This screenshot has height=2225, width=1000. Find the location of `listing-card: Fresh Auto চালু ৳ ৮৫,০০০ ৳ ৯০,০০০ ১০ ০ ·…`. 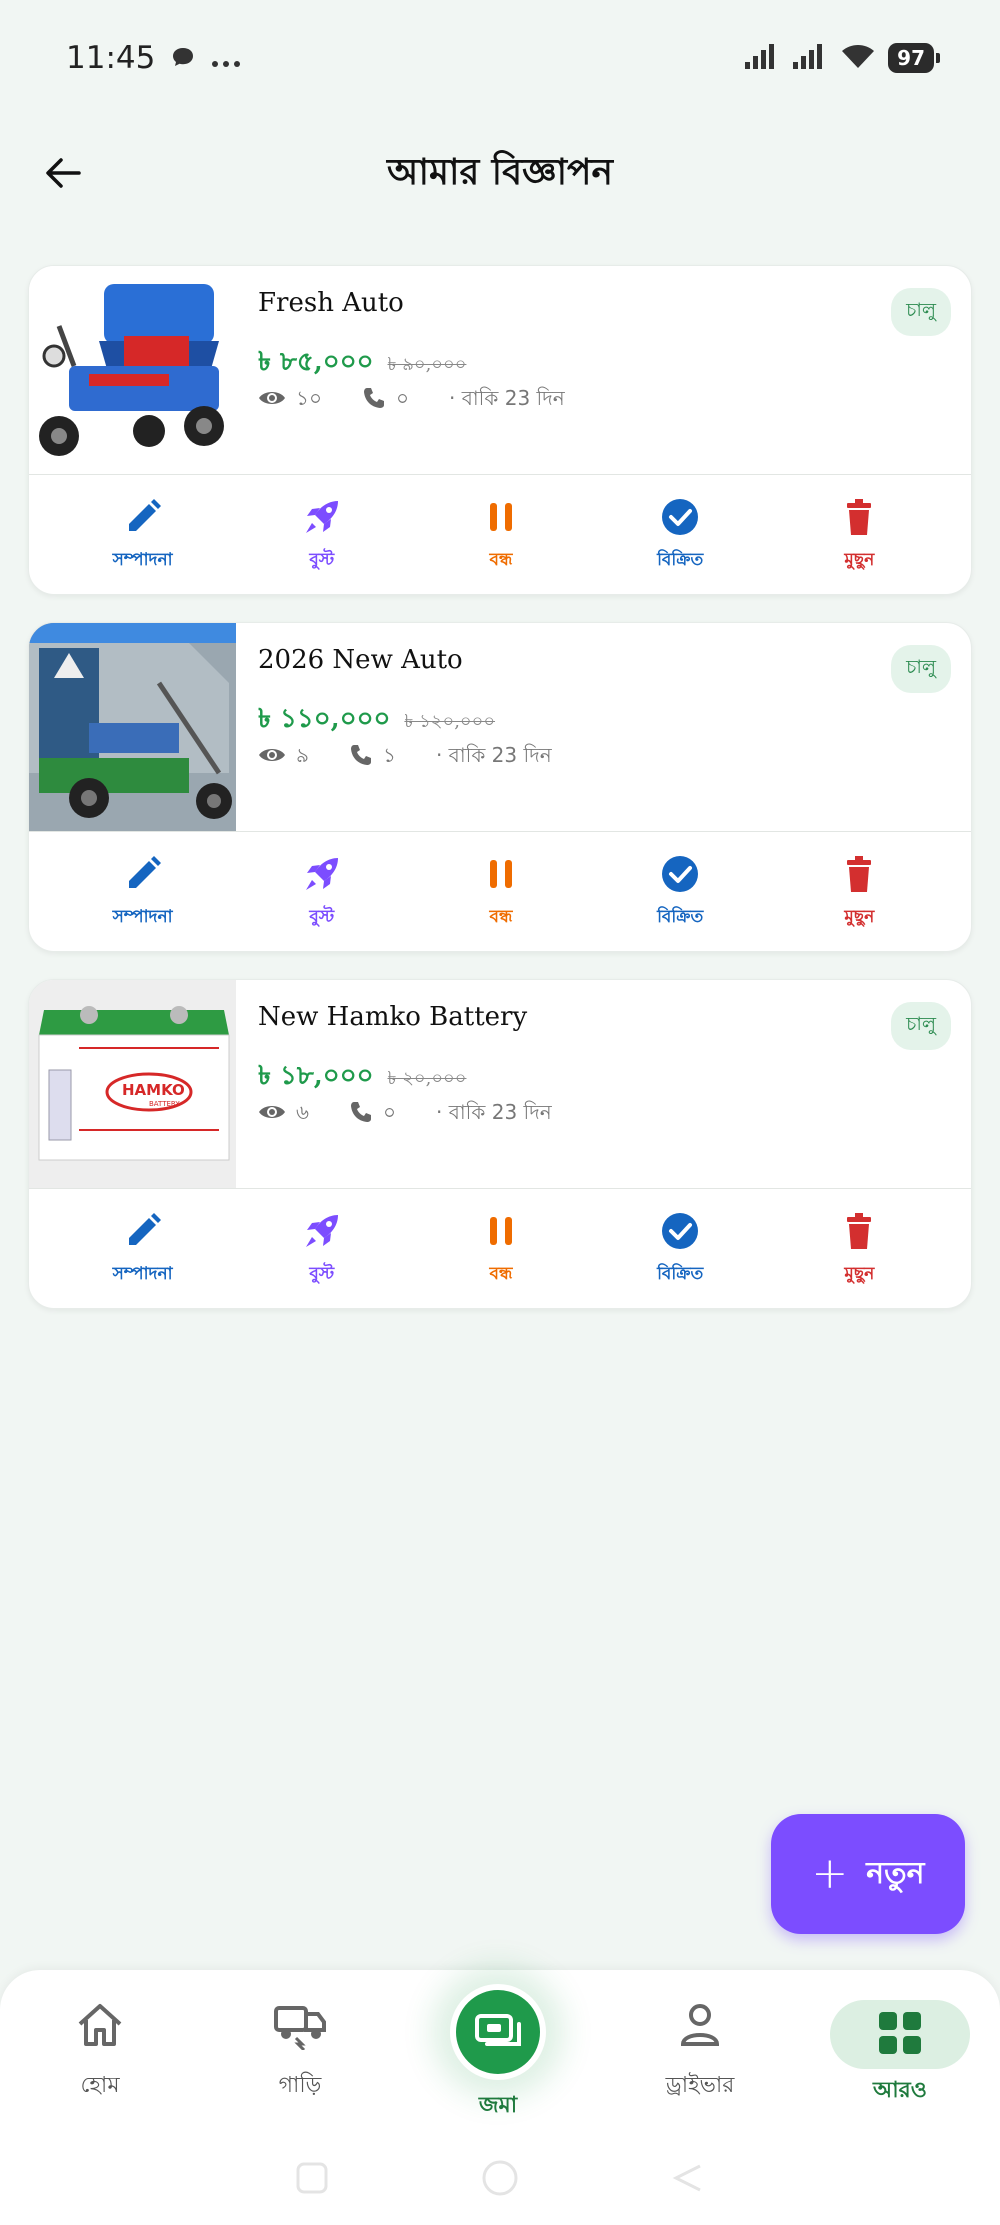

listing-card: Fresh Auto চালু ৳ ৮৫,০০০ ৳ ৯০,০০০ ১০ ০ ·… is located at coordinates (500, 430).